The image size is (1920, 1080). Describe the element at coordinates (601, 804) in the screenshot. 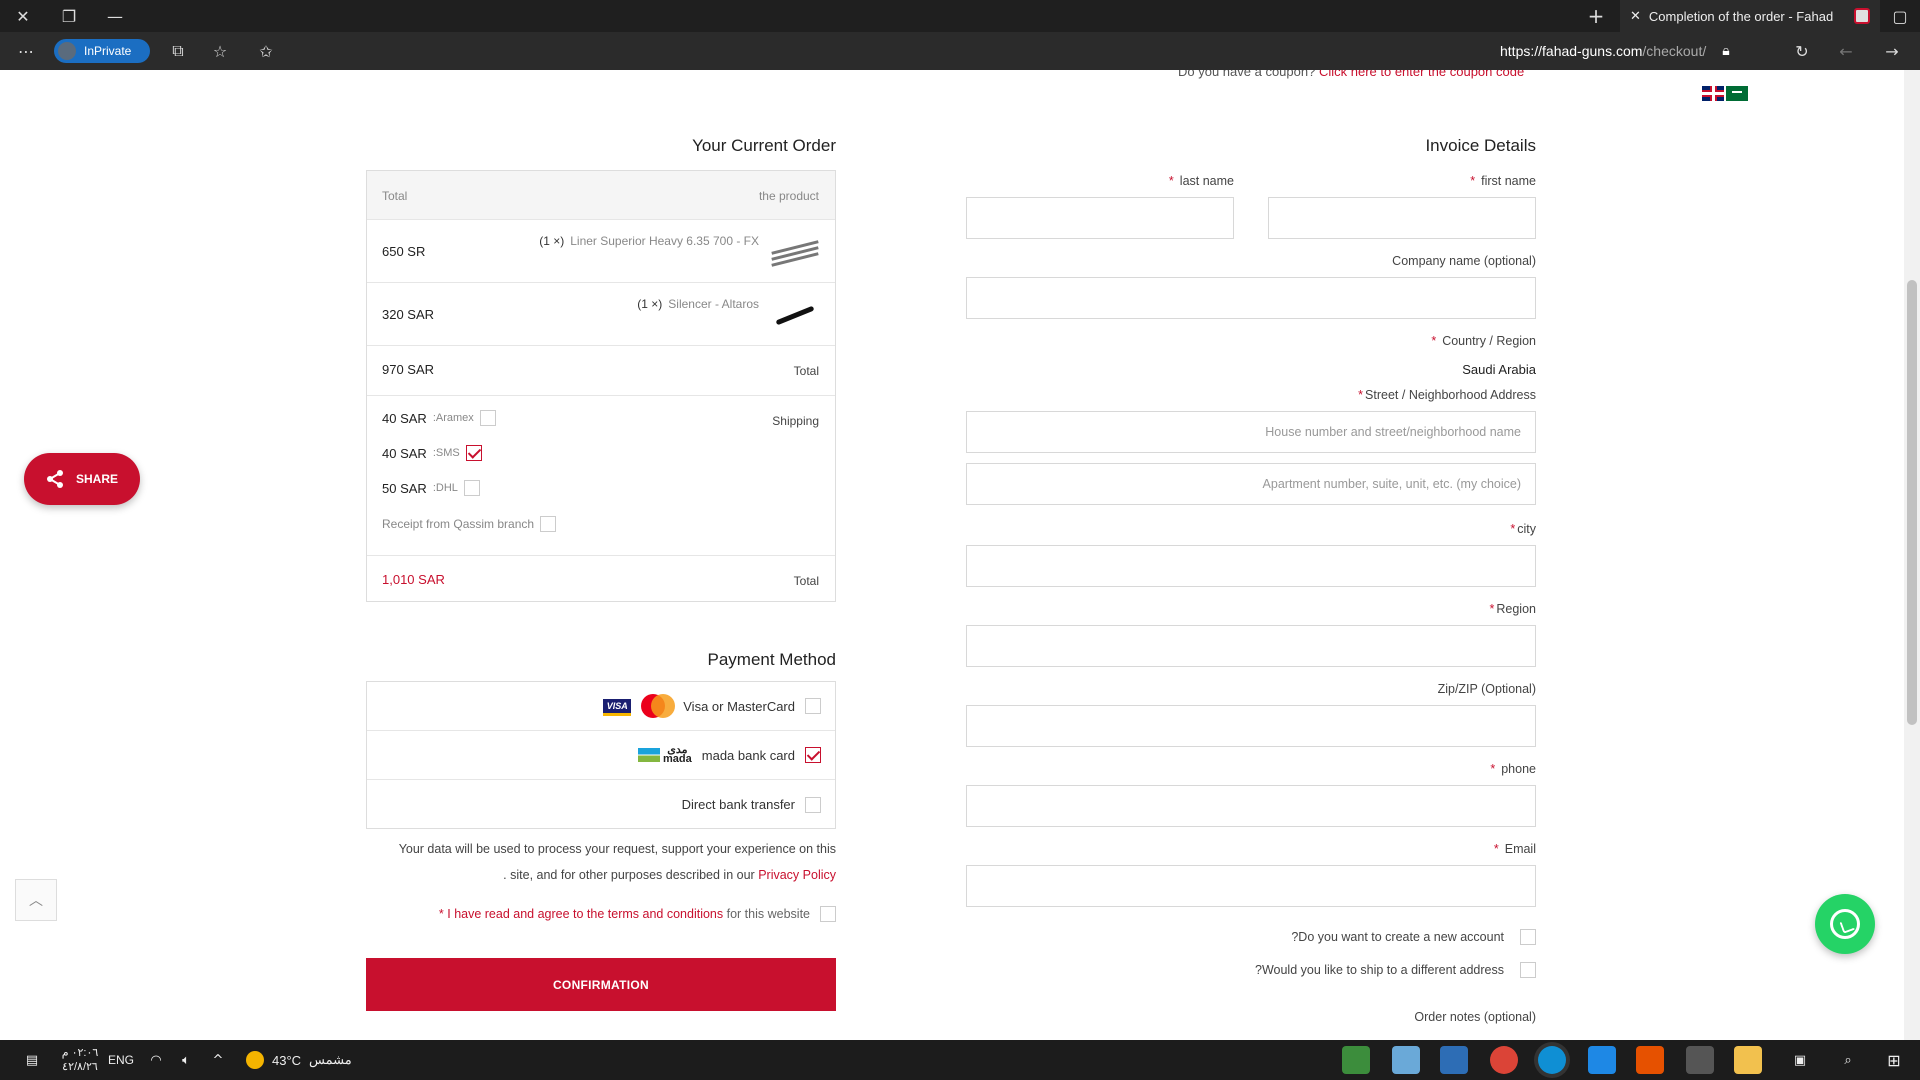

I see `payment-bank-transfer: Direct bank transfer` at that location.